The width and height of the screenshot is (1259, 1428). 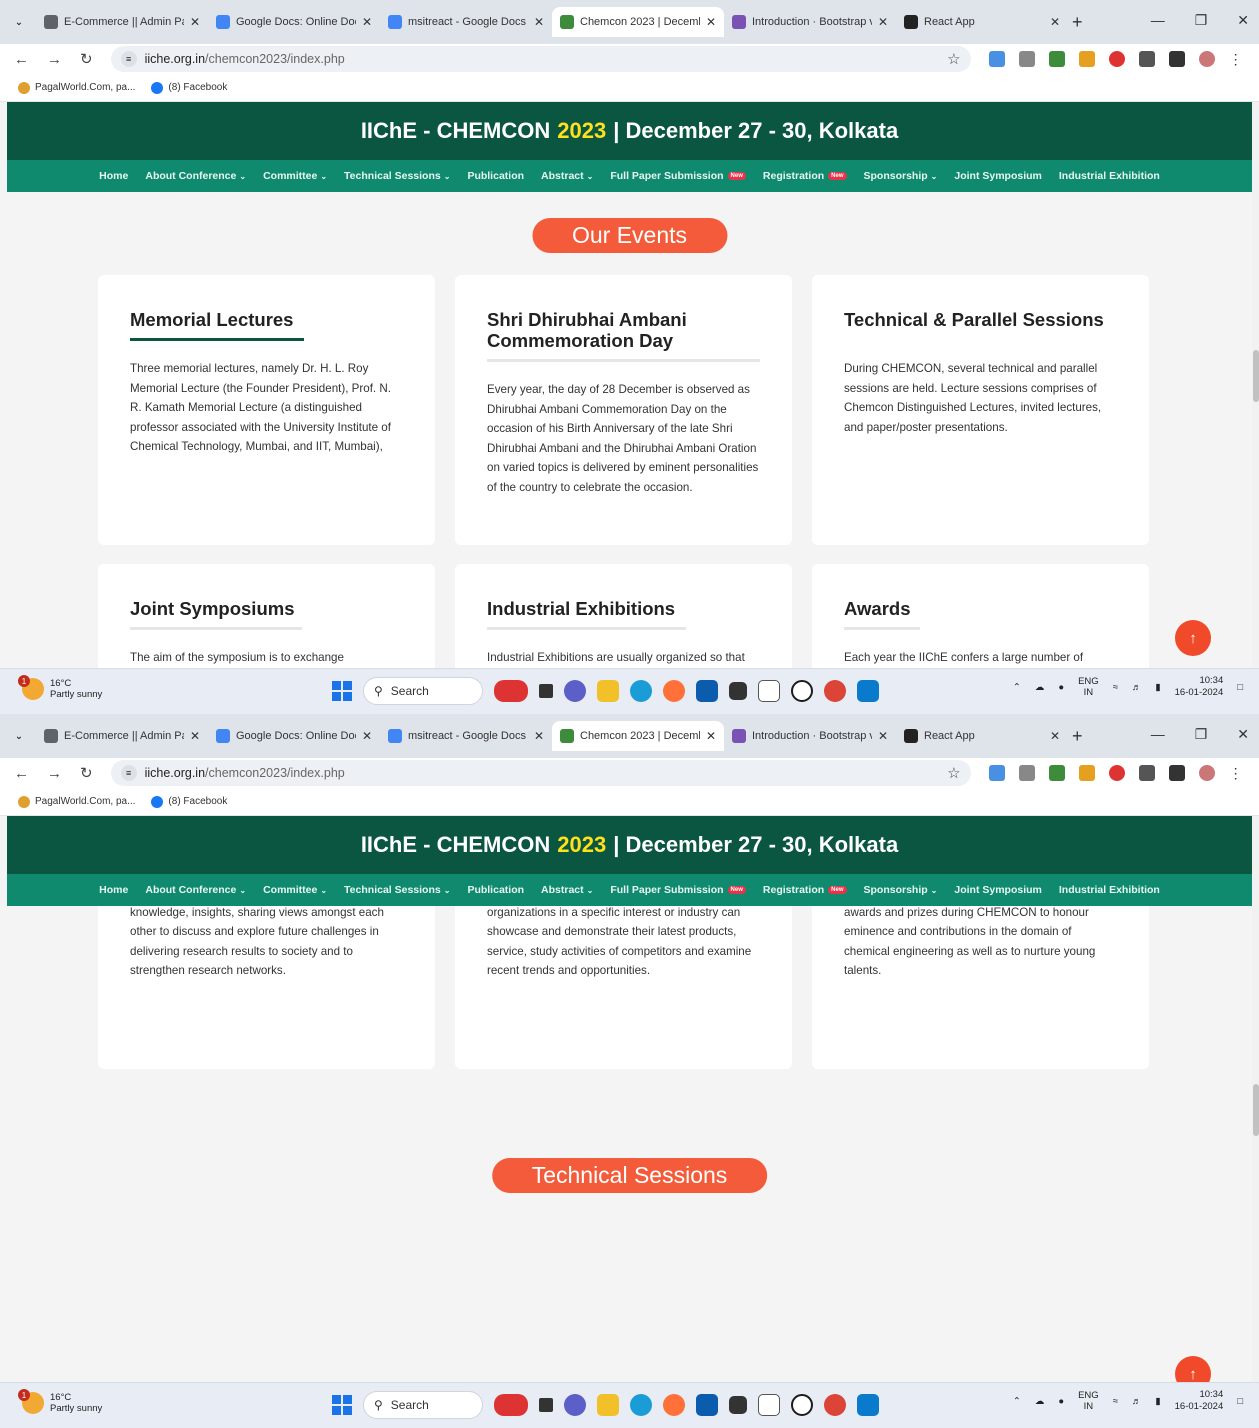 I want to click on extensions-puzzle-icon, so click(x=1146, y=59).